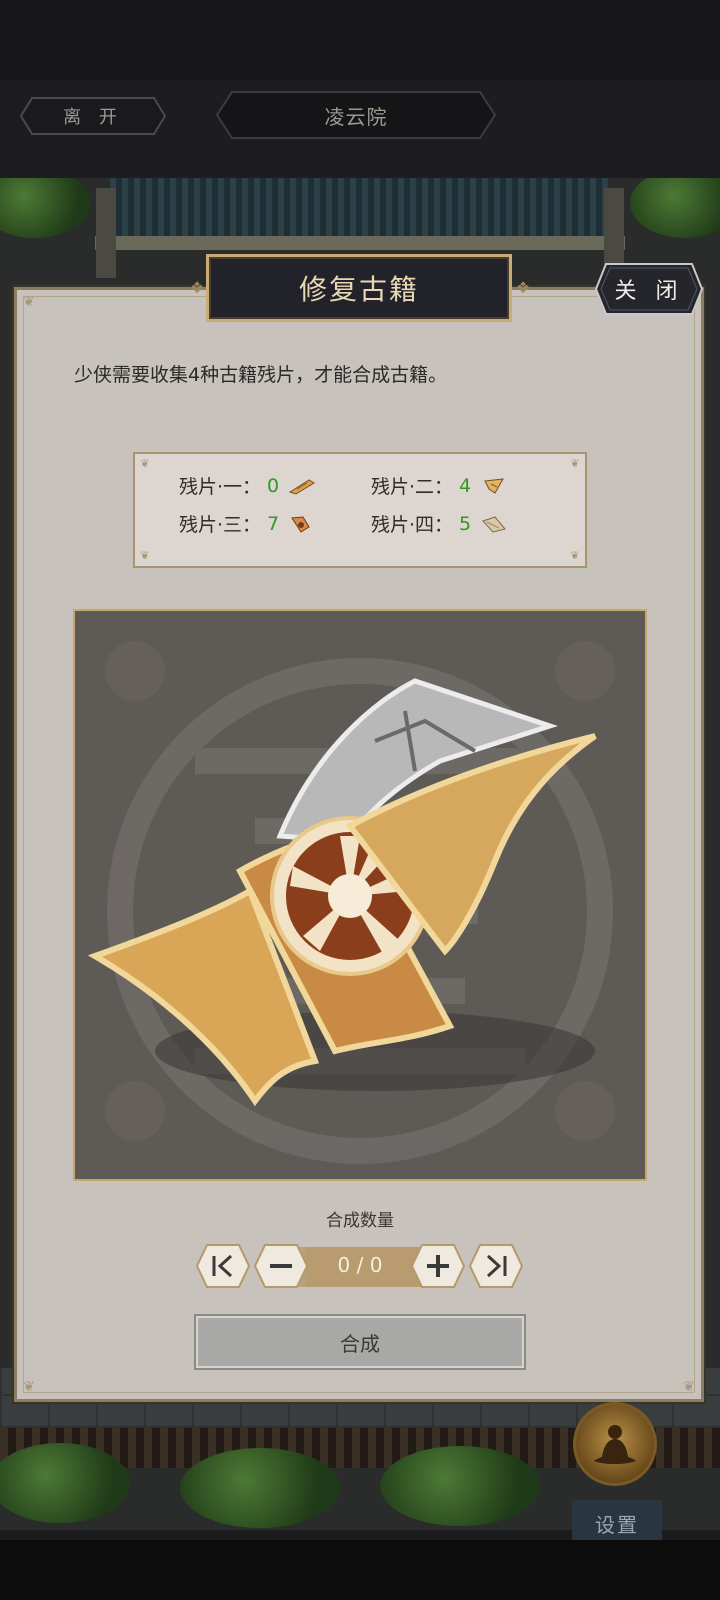 This screenshot has width=720, height=1600. I want to click on leave-button-label: 离 开, so click(93, 117).